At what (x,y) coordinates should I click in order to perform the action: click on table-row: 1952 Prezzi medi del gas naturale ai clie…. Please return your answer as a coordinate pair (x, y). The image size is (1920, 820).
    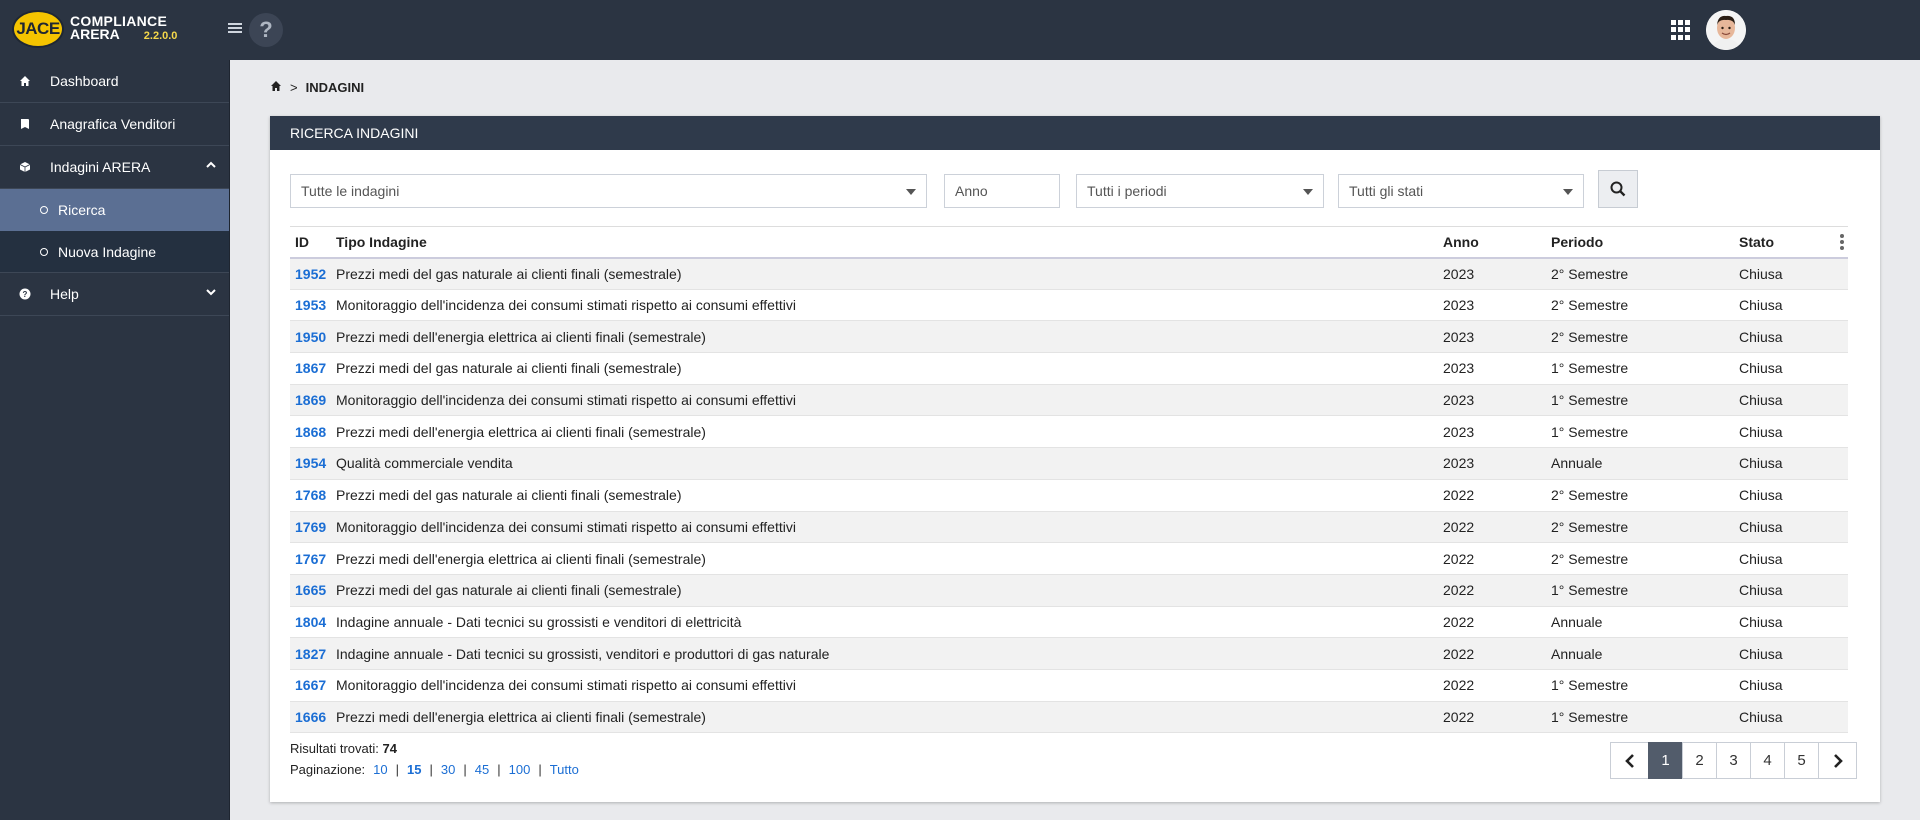
    Looking at the image, I should click on (1069, 273).